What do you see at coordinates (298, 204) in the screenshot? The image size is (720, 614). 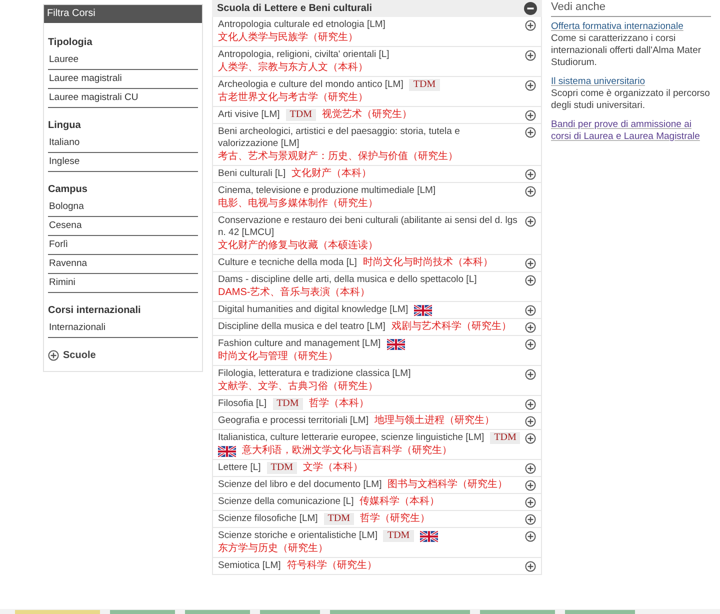 I see `annotation-text: 电影、电视与多媒体制作（研究生）` at bounding box center [298, 204].